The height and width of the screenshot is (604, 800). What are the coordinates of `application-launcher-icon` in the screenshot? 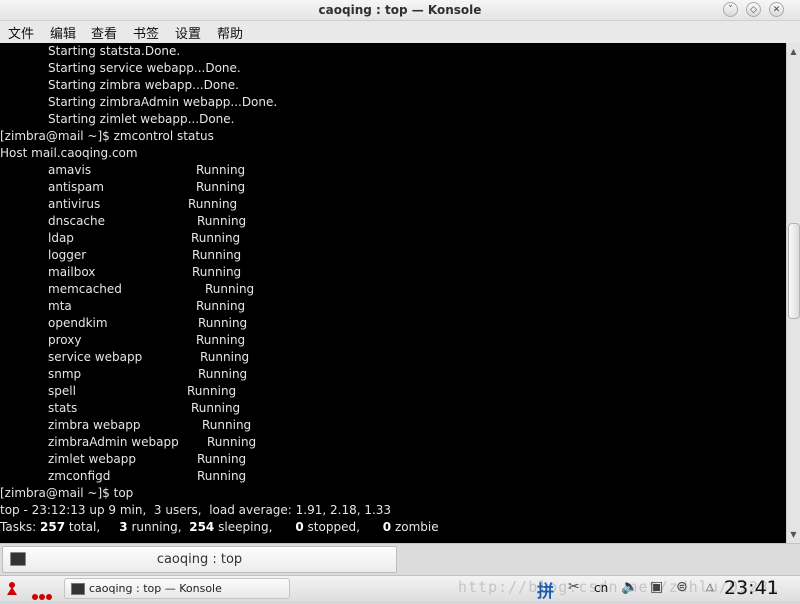 It's located at (12, 588).